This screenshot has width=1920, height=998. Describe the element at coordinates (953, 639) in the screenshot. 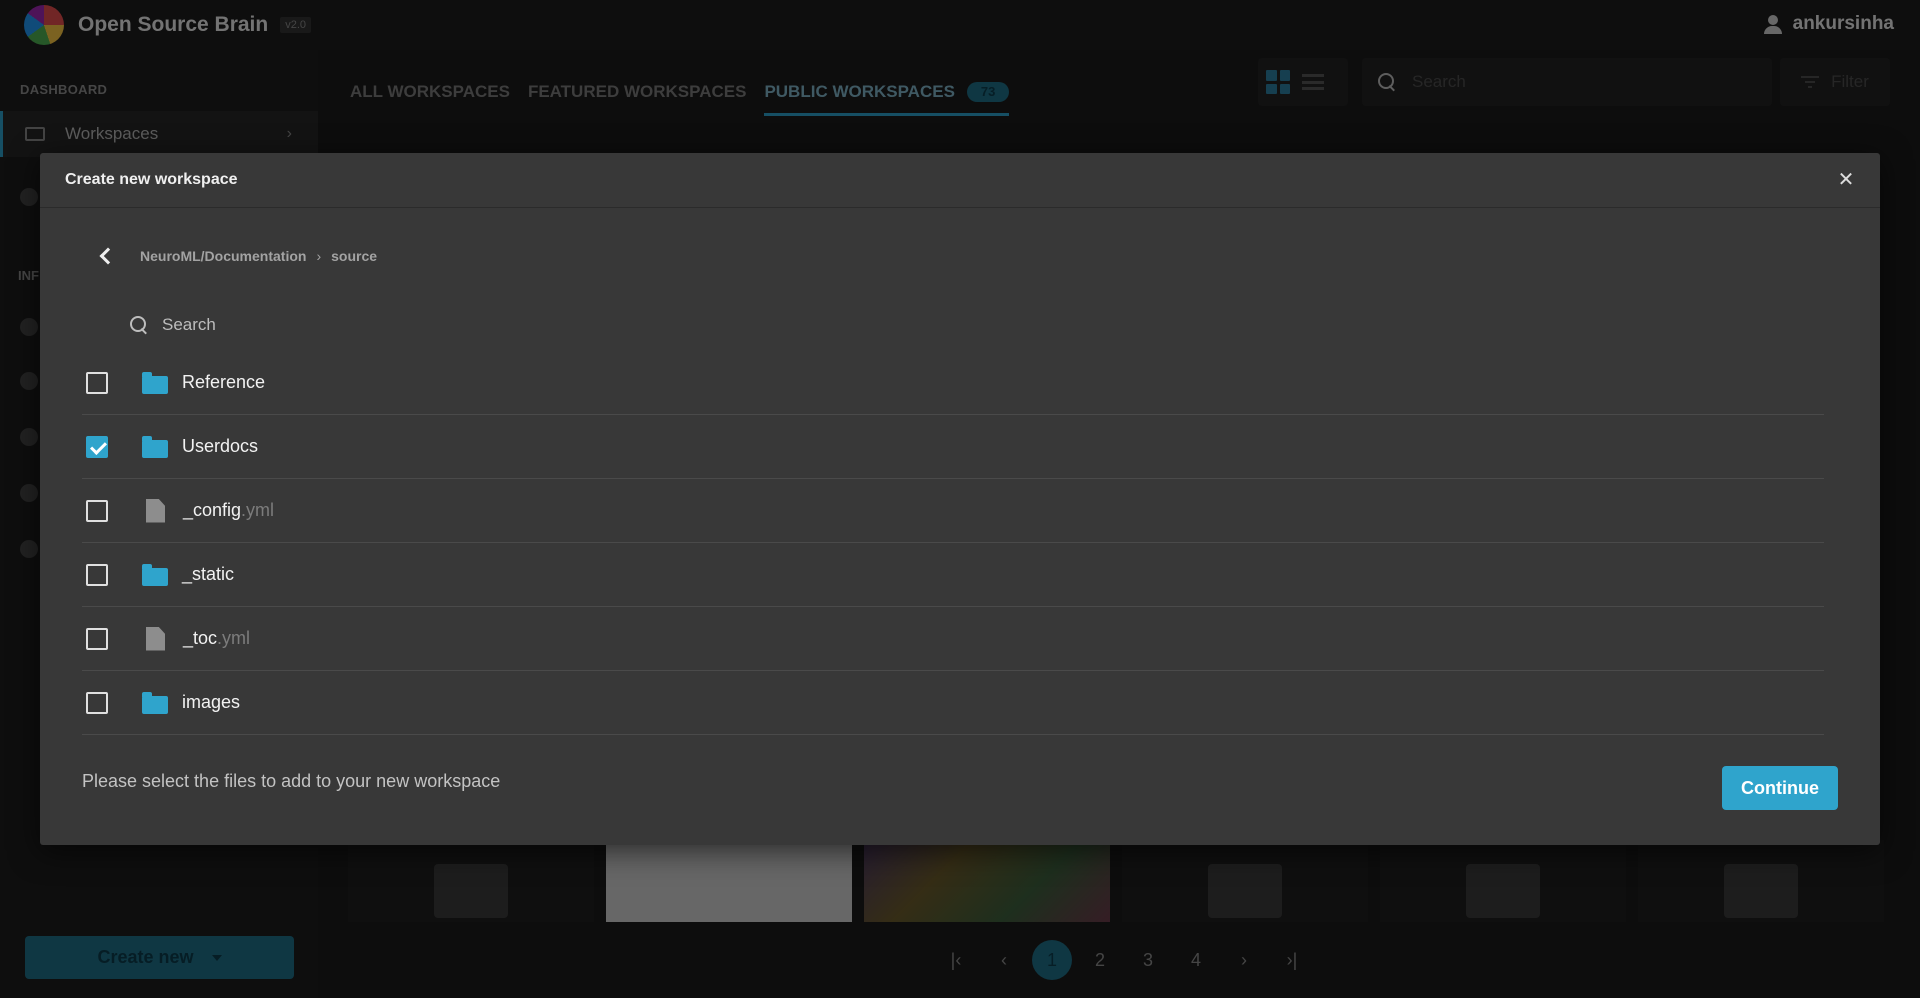

I see `list-item: _toc.yml` at that location.